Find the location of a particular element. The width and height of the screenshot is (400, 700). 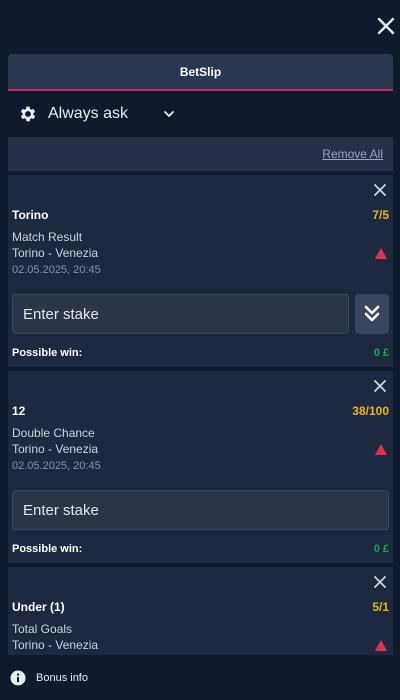

info-icon is located at coordinates (18, 678).